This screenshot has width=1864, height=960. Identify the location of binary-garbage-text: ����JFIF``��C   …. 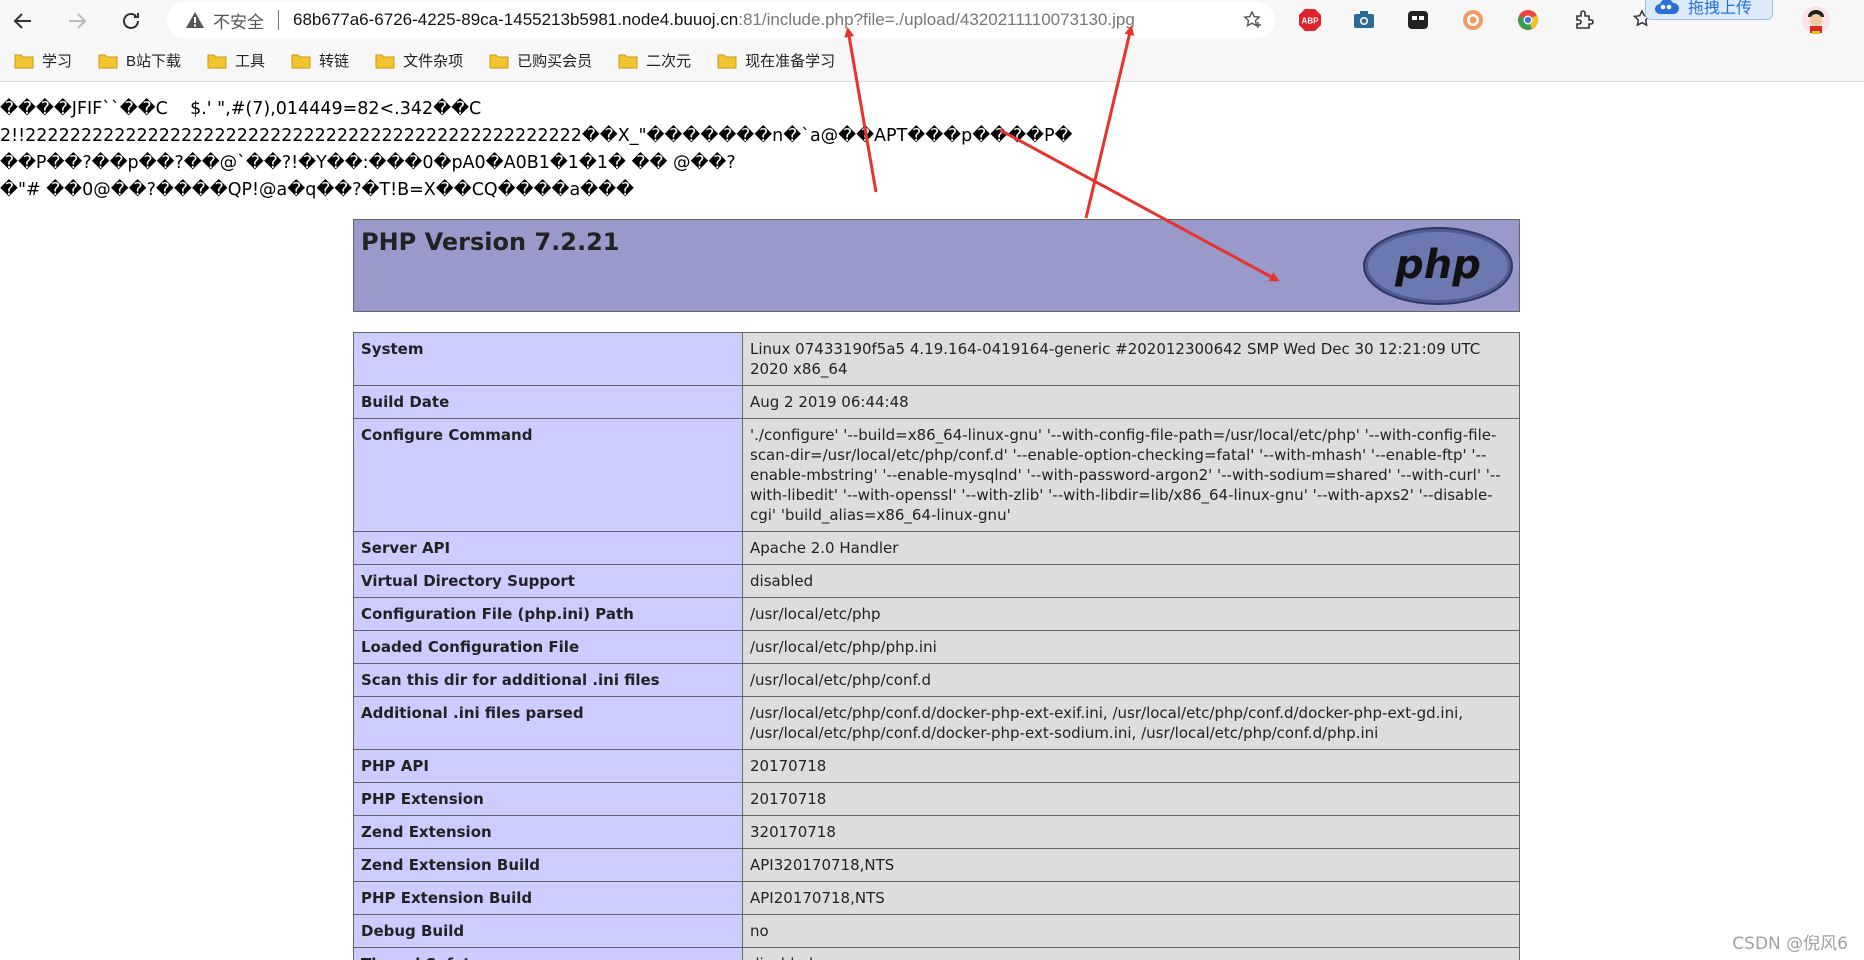
(932, 150).